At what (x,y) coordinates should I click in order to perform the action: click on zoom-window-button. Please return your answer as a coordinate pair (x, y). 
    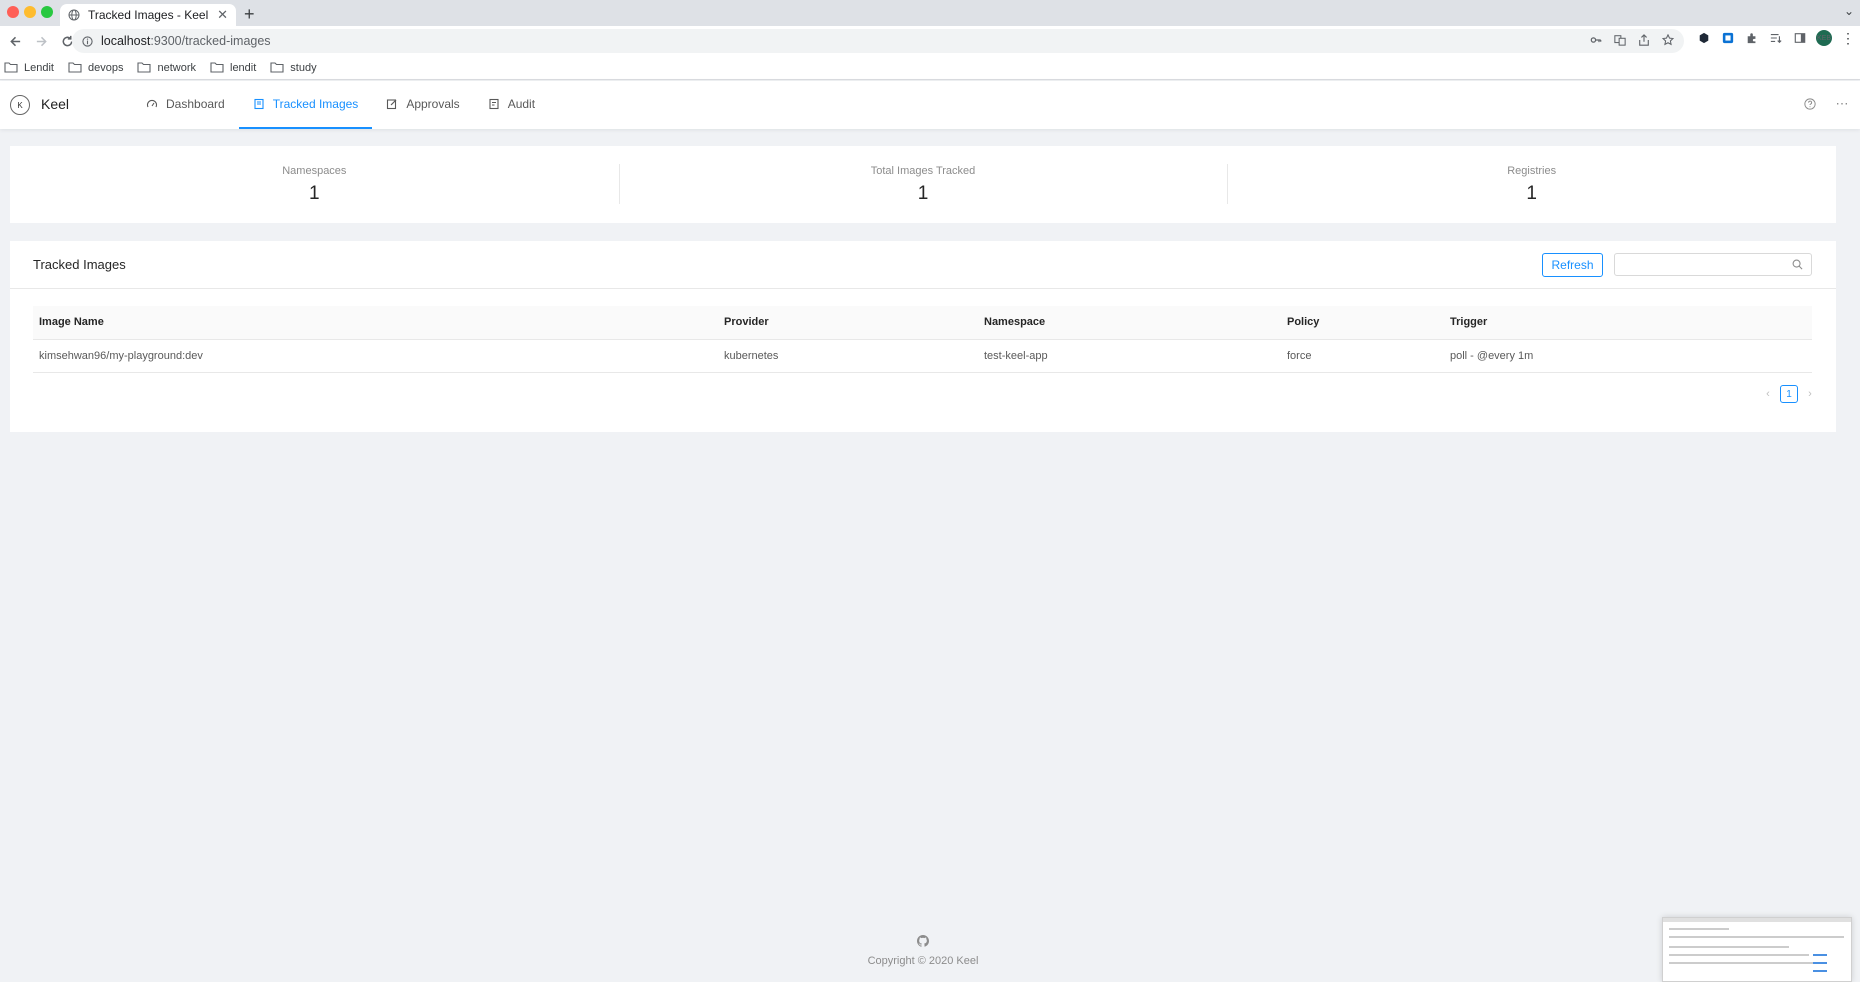
    Looking at the image, I should click on (47, 12).